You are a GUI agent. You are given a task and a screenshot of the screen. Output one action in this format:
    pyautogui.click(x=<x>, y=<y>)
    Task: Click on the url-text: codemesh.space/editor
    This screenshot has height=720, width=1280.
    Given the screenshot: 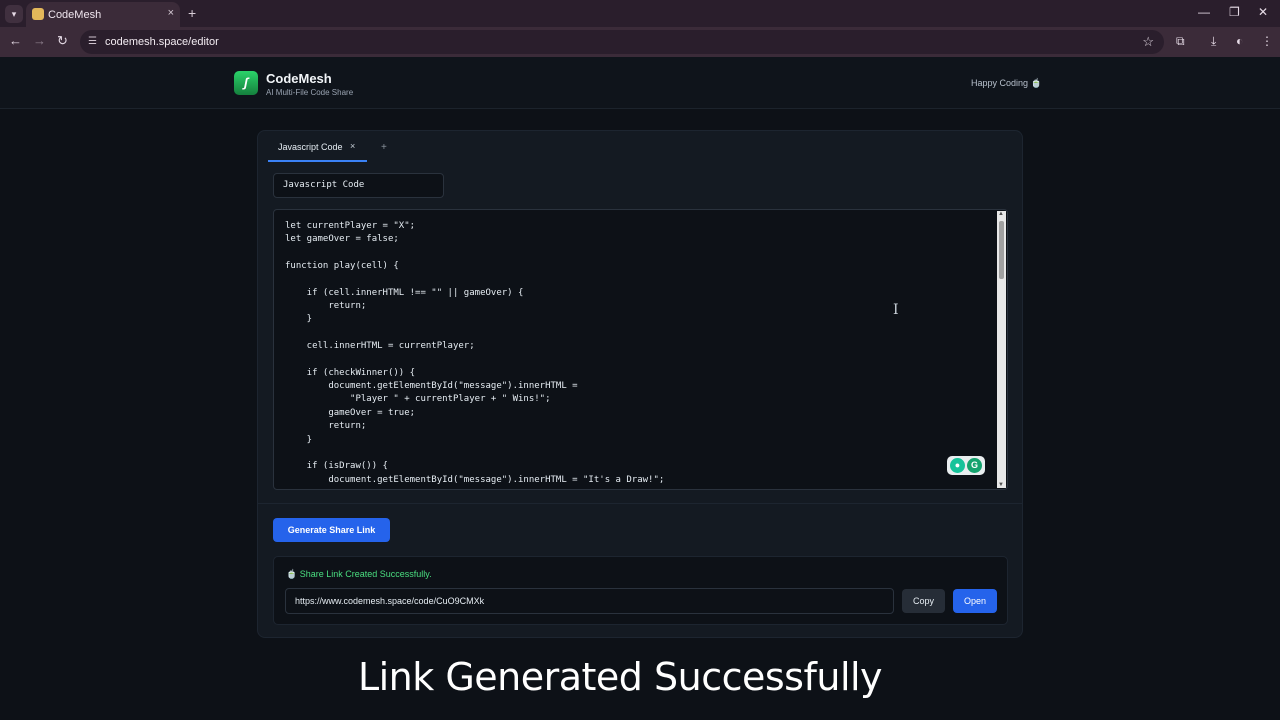 What is the action you would take?
    pyautogui.click(x=162, y=42)
    